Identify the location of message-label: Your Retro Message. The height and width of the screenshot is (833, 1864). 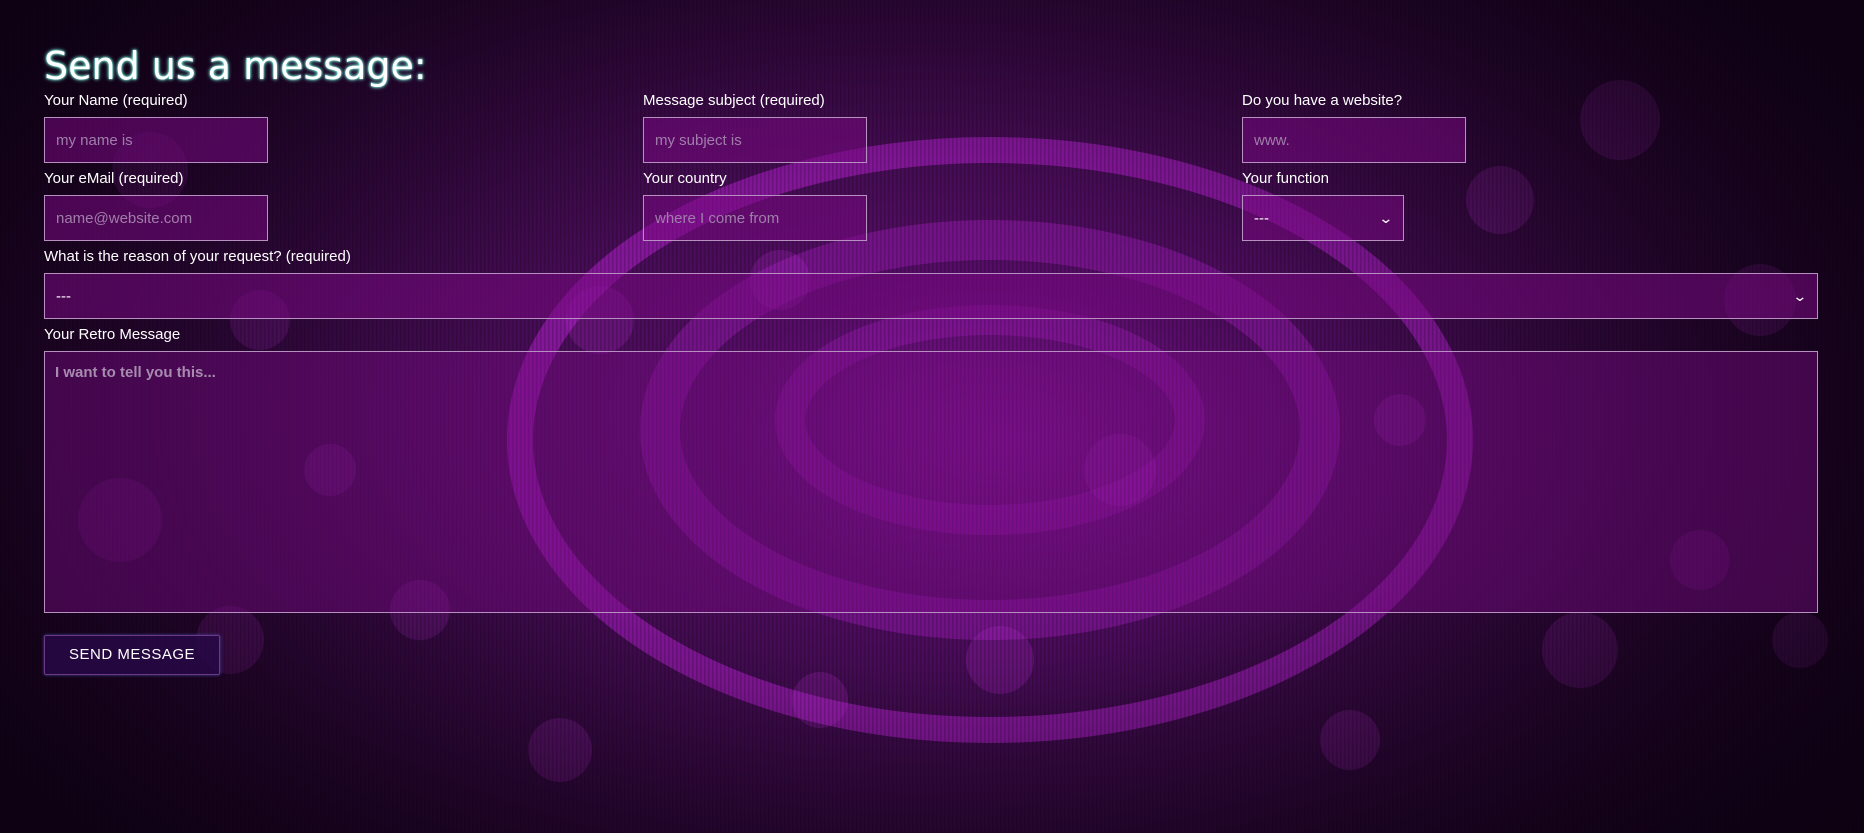
(112, 334).